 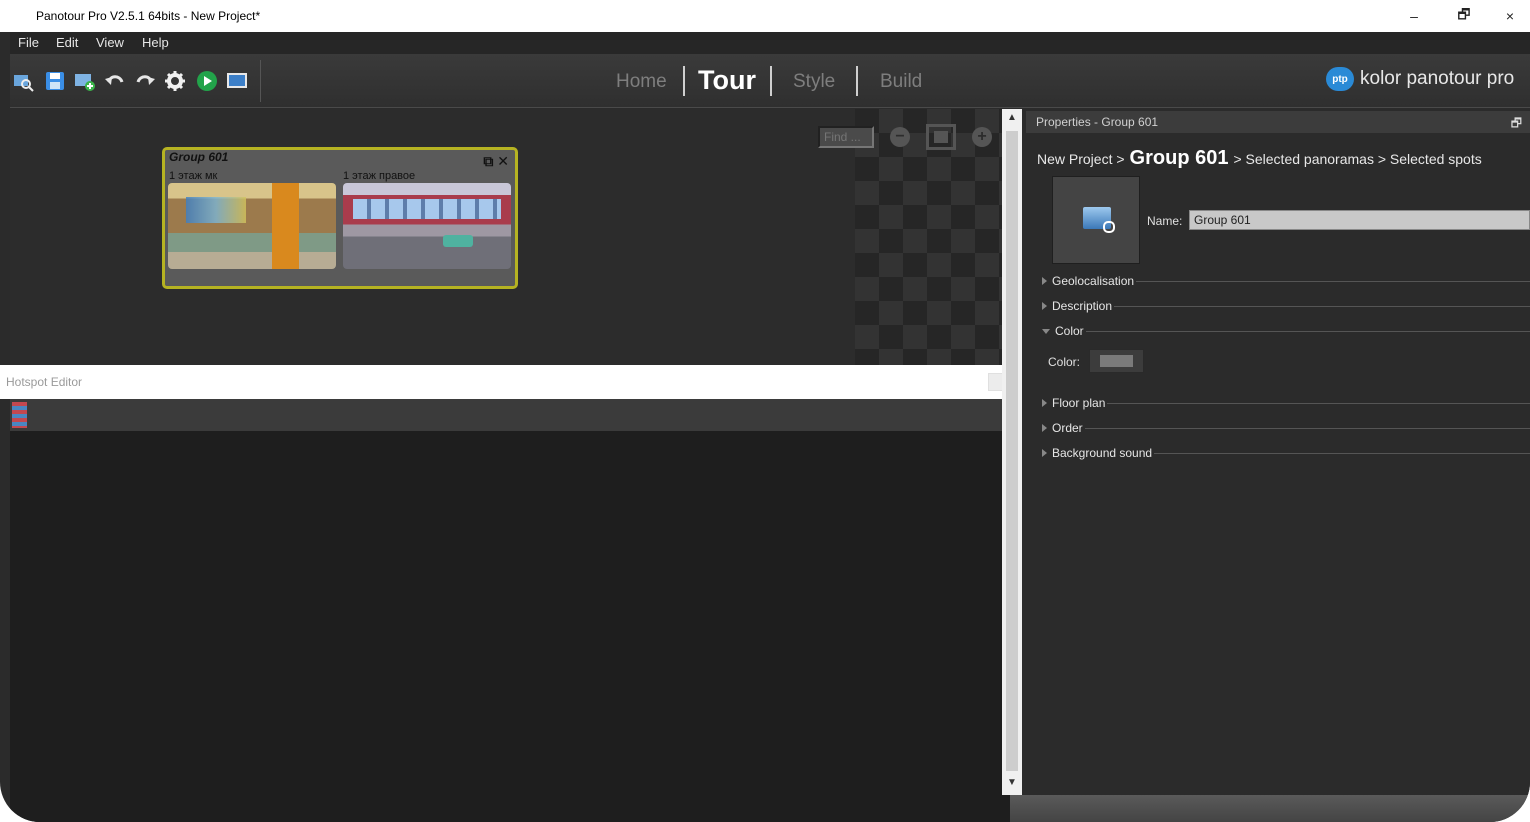 I want to click on vertical-scrollbar: ▲ ▼, so click(x=1012, y=452).